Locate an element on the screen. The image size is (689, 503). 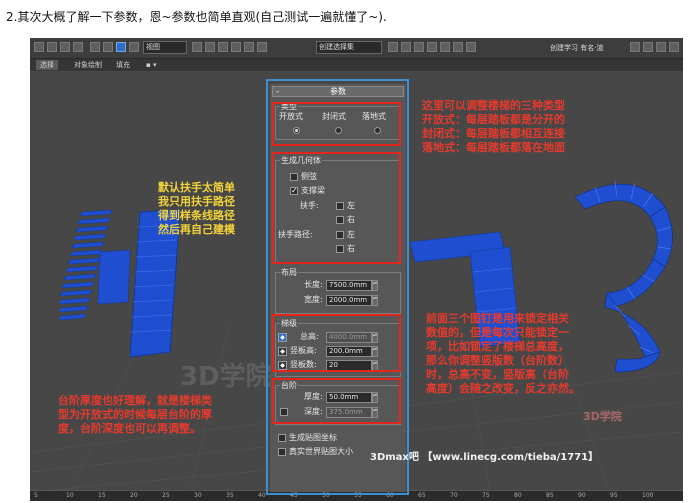
schematic-icon is located at coordinates (445, 47).